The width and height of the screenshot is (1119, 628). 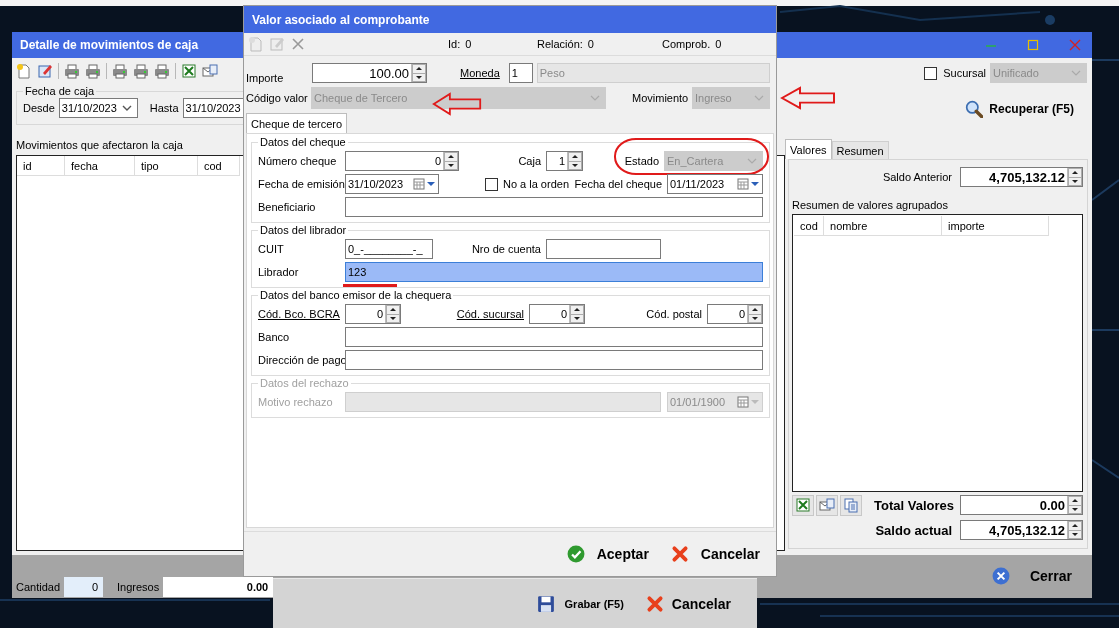 What do you see at coordinates (109, 45) in the screenshot?
I see `window-title: Detalle de movimientos de caja` at bounding box center [109, 45].